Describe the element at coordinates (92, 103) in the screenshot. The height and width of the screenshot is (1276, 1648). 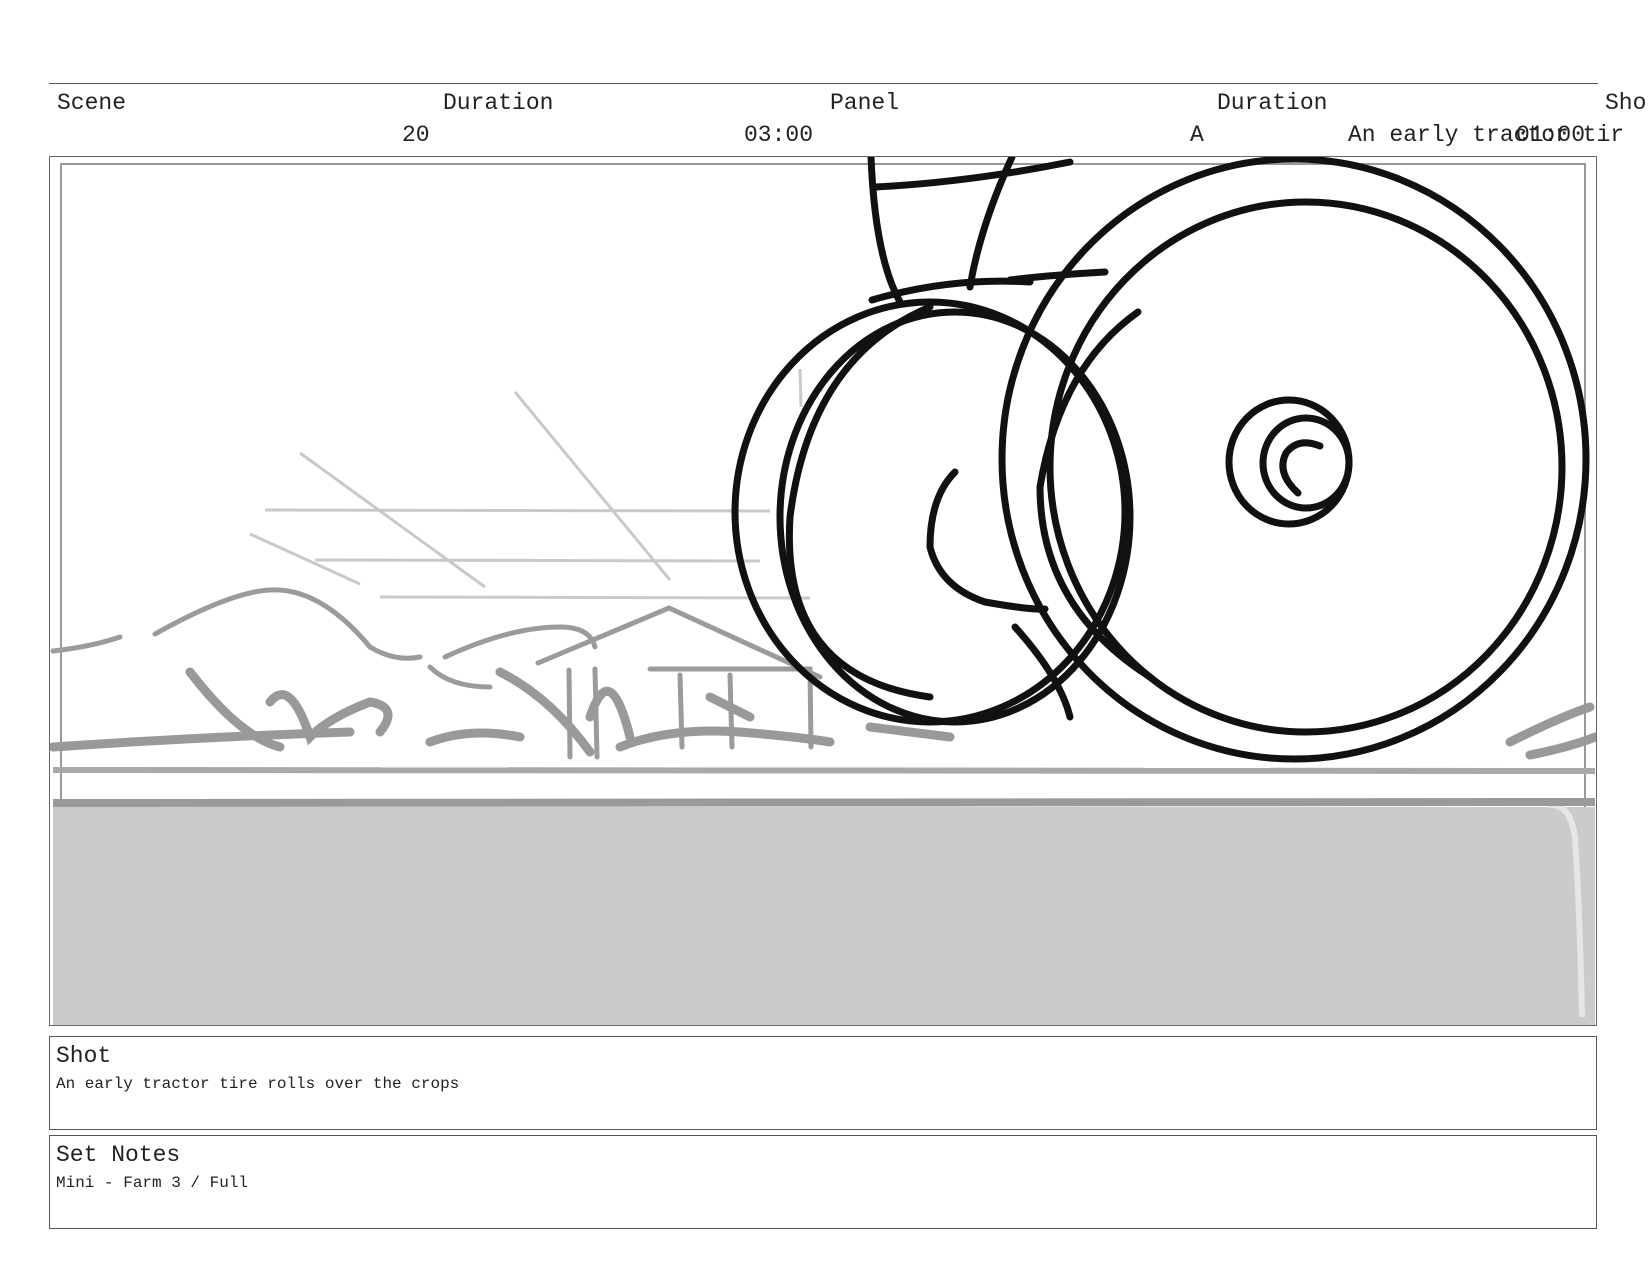
I see `scene-label: Scene` at that location.